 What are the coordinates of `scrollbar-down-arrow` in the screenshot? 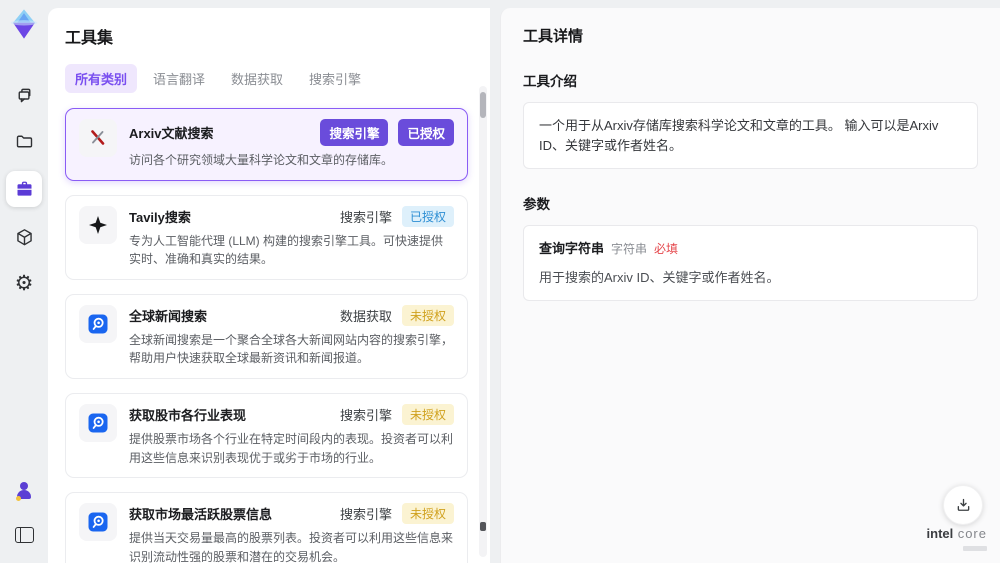 It's located at (483, 526).